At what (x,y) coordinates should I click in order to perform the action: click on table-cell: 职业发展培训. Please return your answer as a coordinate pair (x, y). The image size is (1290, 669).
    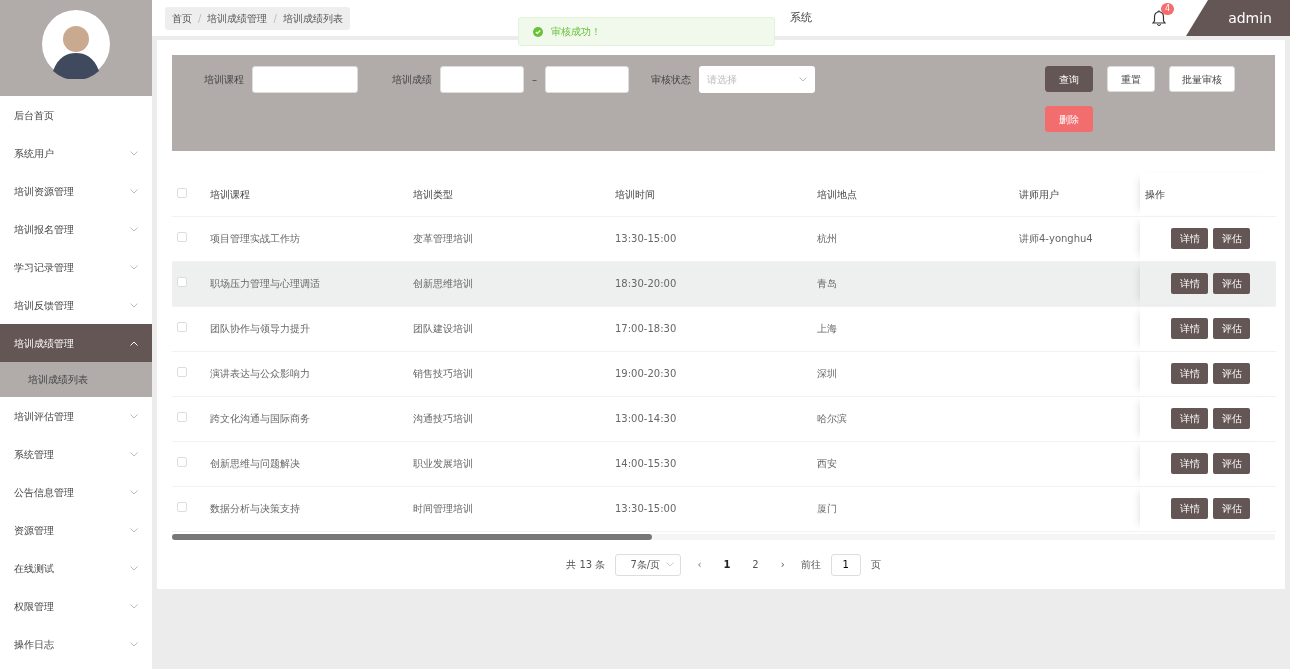
    Looking at the image, I should click on (443, 463).